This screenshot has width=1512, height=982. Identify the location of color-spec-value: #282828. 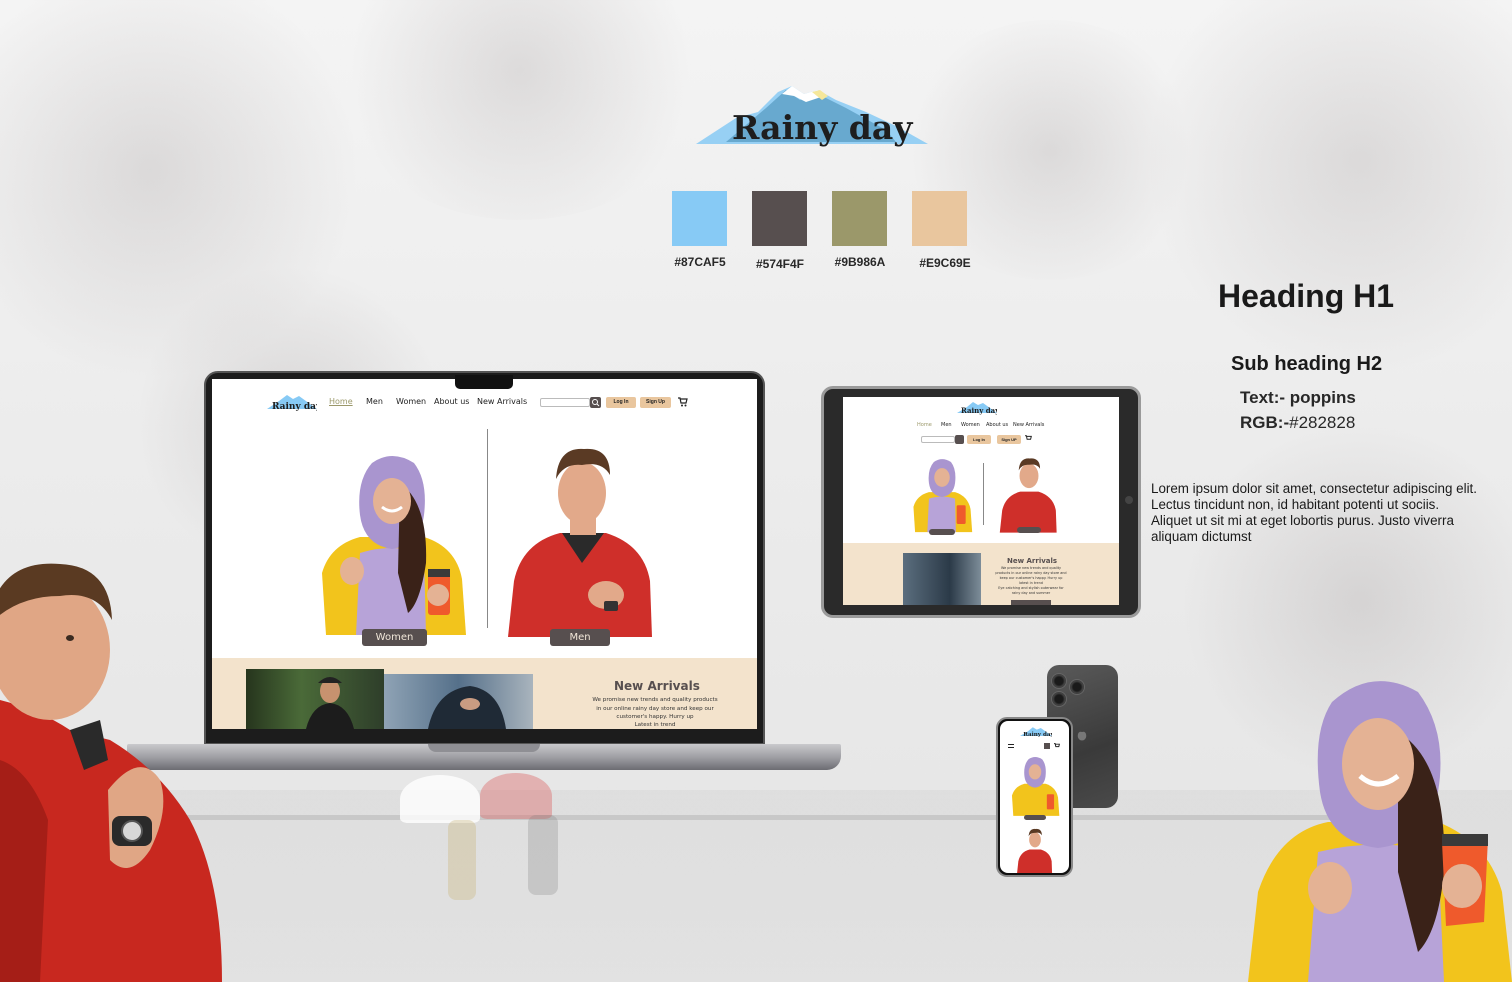
(1322, 422).